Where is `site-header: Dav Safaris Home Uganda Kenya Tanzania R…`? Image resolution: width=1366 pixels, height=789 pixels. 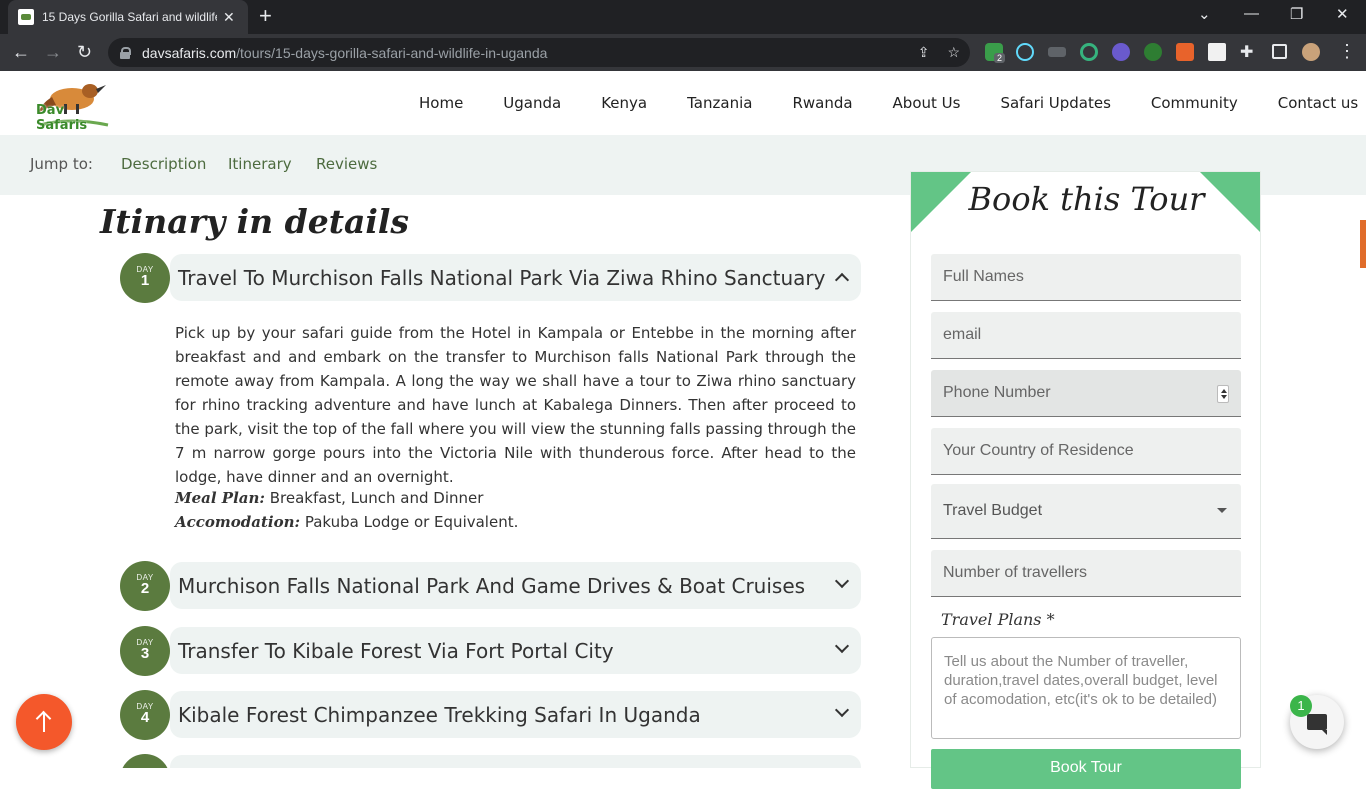
site-header: Dav Safaris Home Uganda Kenya Tanzania R… is located at coordinates (683, 103).